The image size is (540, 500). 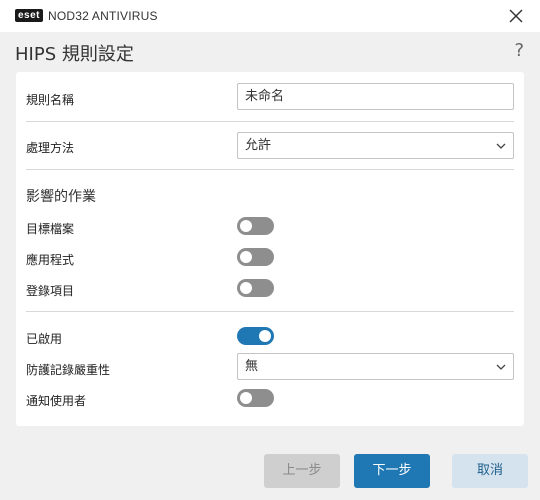 I want to click on rule-name-label: 規則名稱, so click(x=50, y=100).